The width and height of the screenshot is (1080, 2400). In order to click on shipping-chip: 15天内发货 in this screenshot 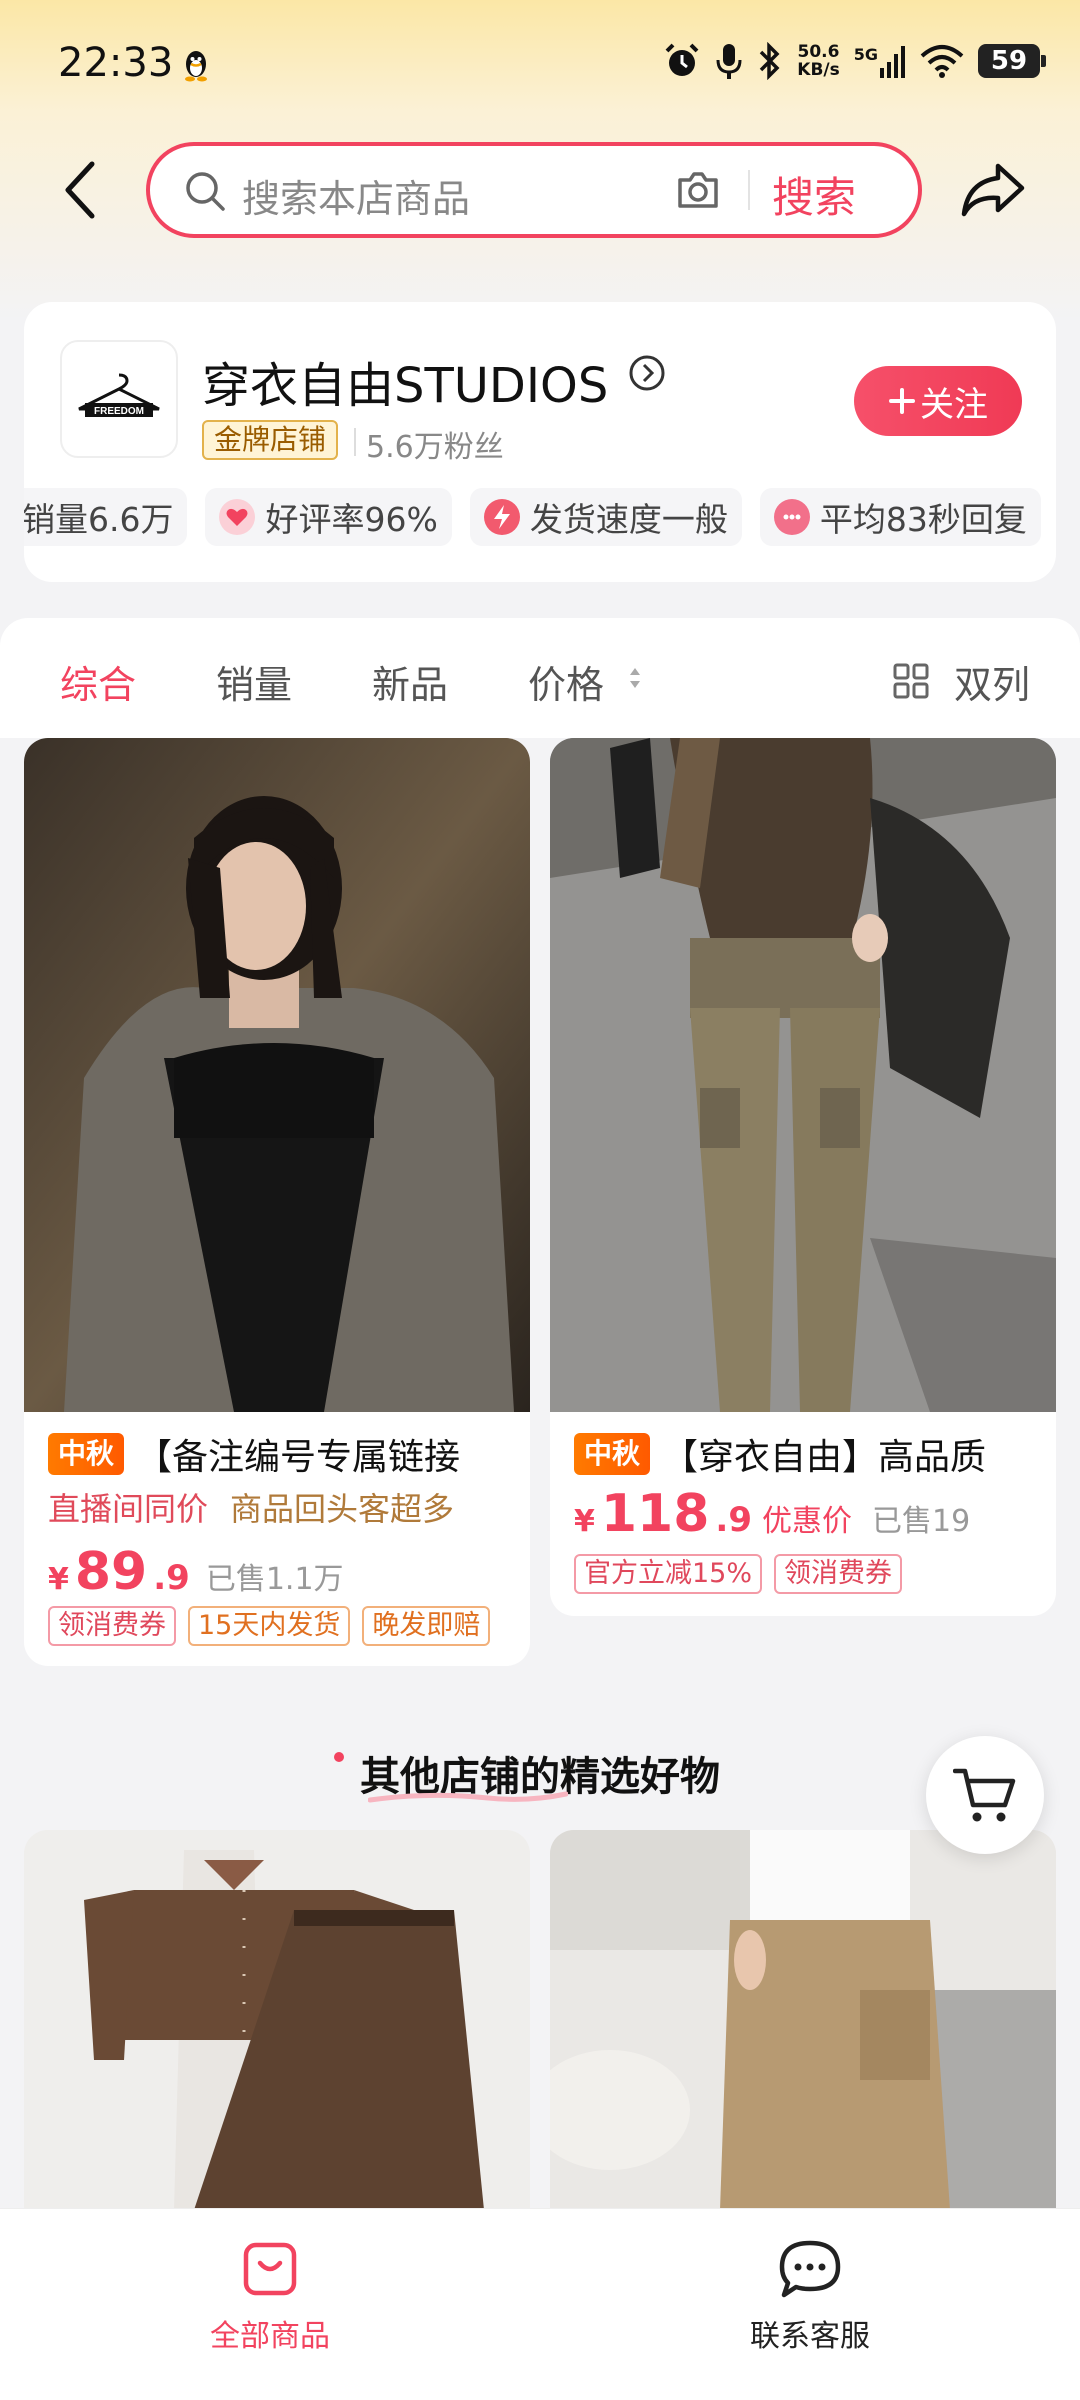, I will do `click(269, 1626)`.